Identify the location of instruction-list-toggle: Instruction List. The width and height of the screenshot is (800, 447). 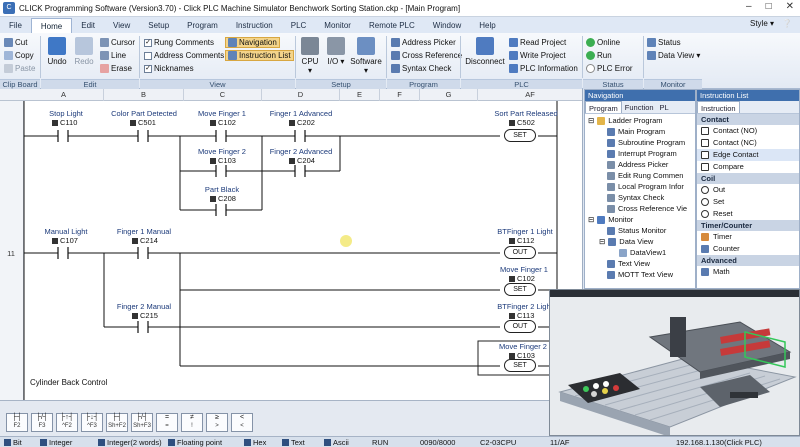
(259, 55).